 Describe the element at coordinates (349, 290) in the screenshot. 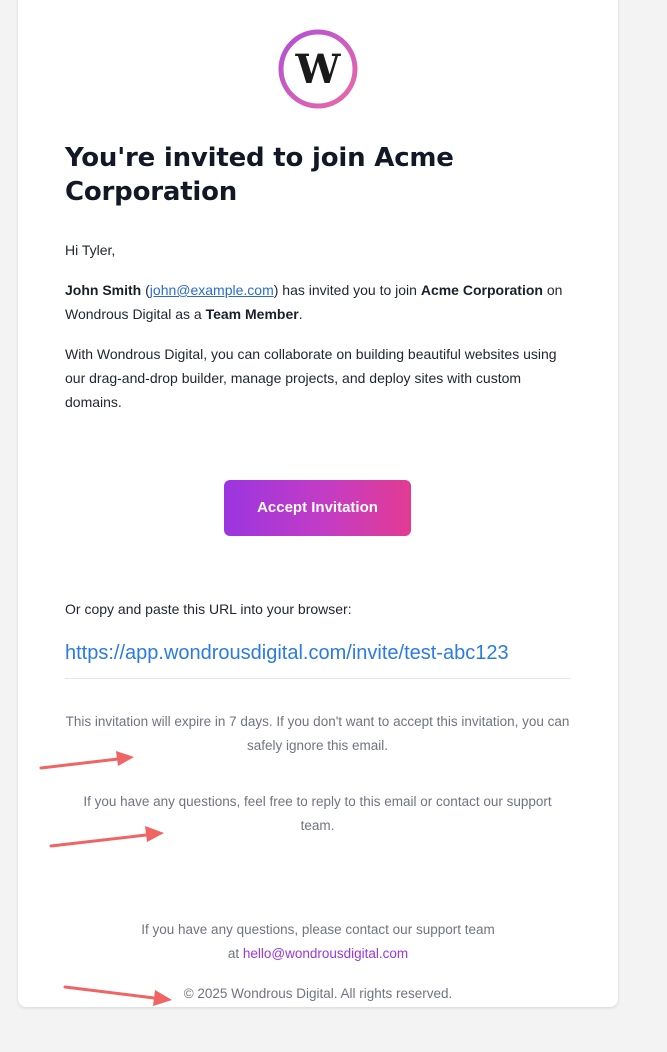

I see `invite-text-1: has invited you to join` at that location.